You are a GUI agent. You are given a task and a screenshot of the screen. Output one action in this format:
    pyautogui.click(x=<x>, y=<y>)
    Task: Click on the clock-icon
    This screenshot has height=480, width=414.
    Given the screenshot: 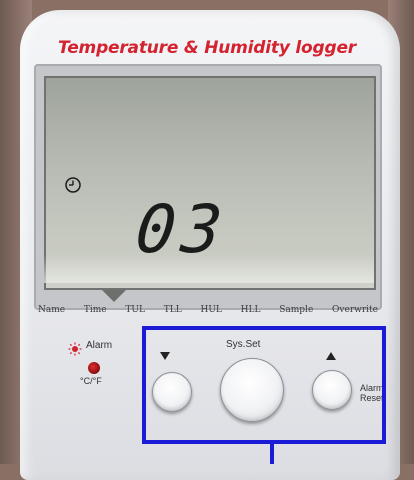 What is the action you would take?
    pyautogui.click(x=73, y=185)
    